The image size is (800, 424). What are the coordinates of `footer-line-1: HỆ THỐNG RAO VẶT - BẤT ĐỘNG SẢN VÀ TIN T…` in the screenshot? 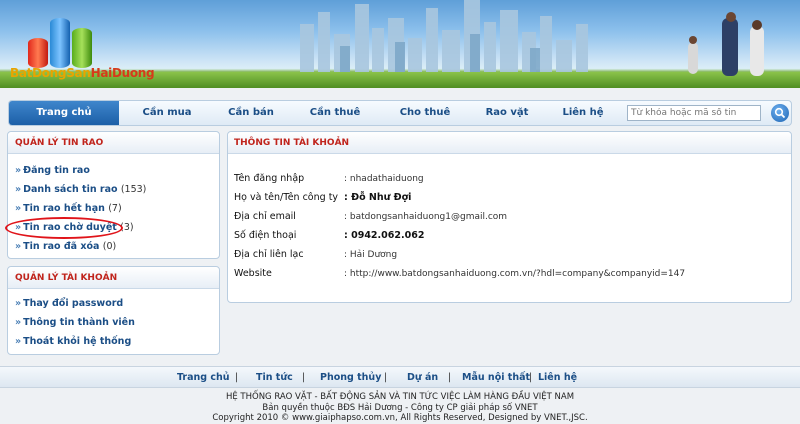 It's located at (400, 397).